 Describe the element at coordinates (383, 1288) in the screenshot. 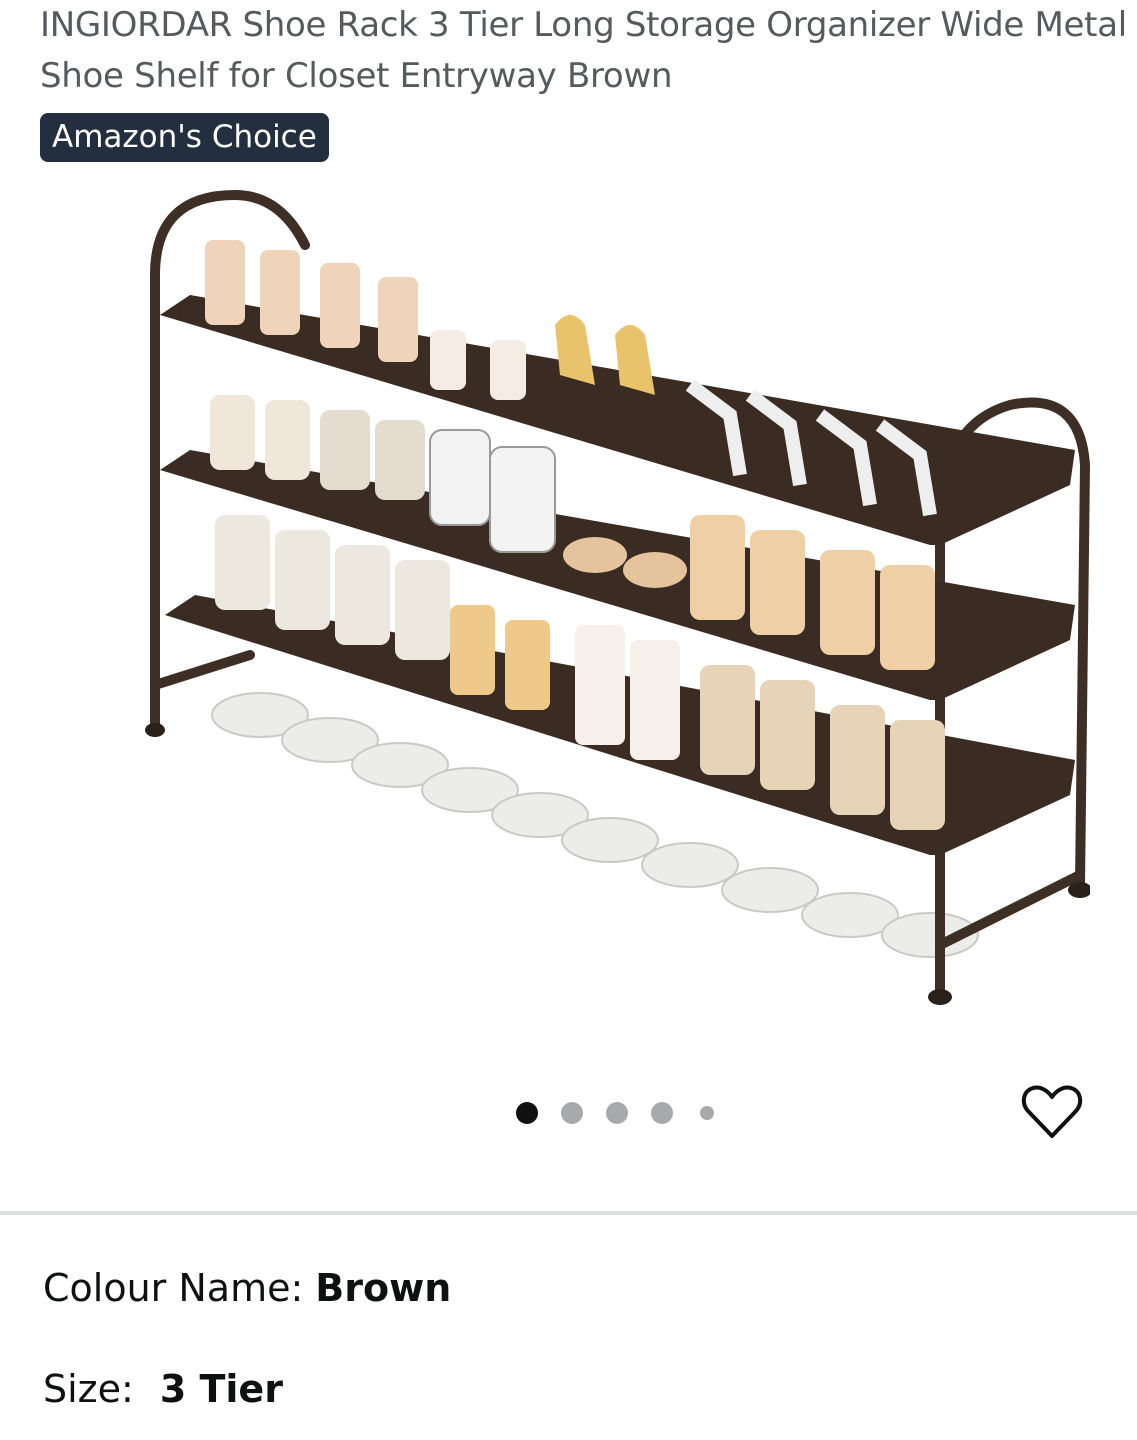

I see `colour-name-value: Brown` at that location.